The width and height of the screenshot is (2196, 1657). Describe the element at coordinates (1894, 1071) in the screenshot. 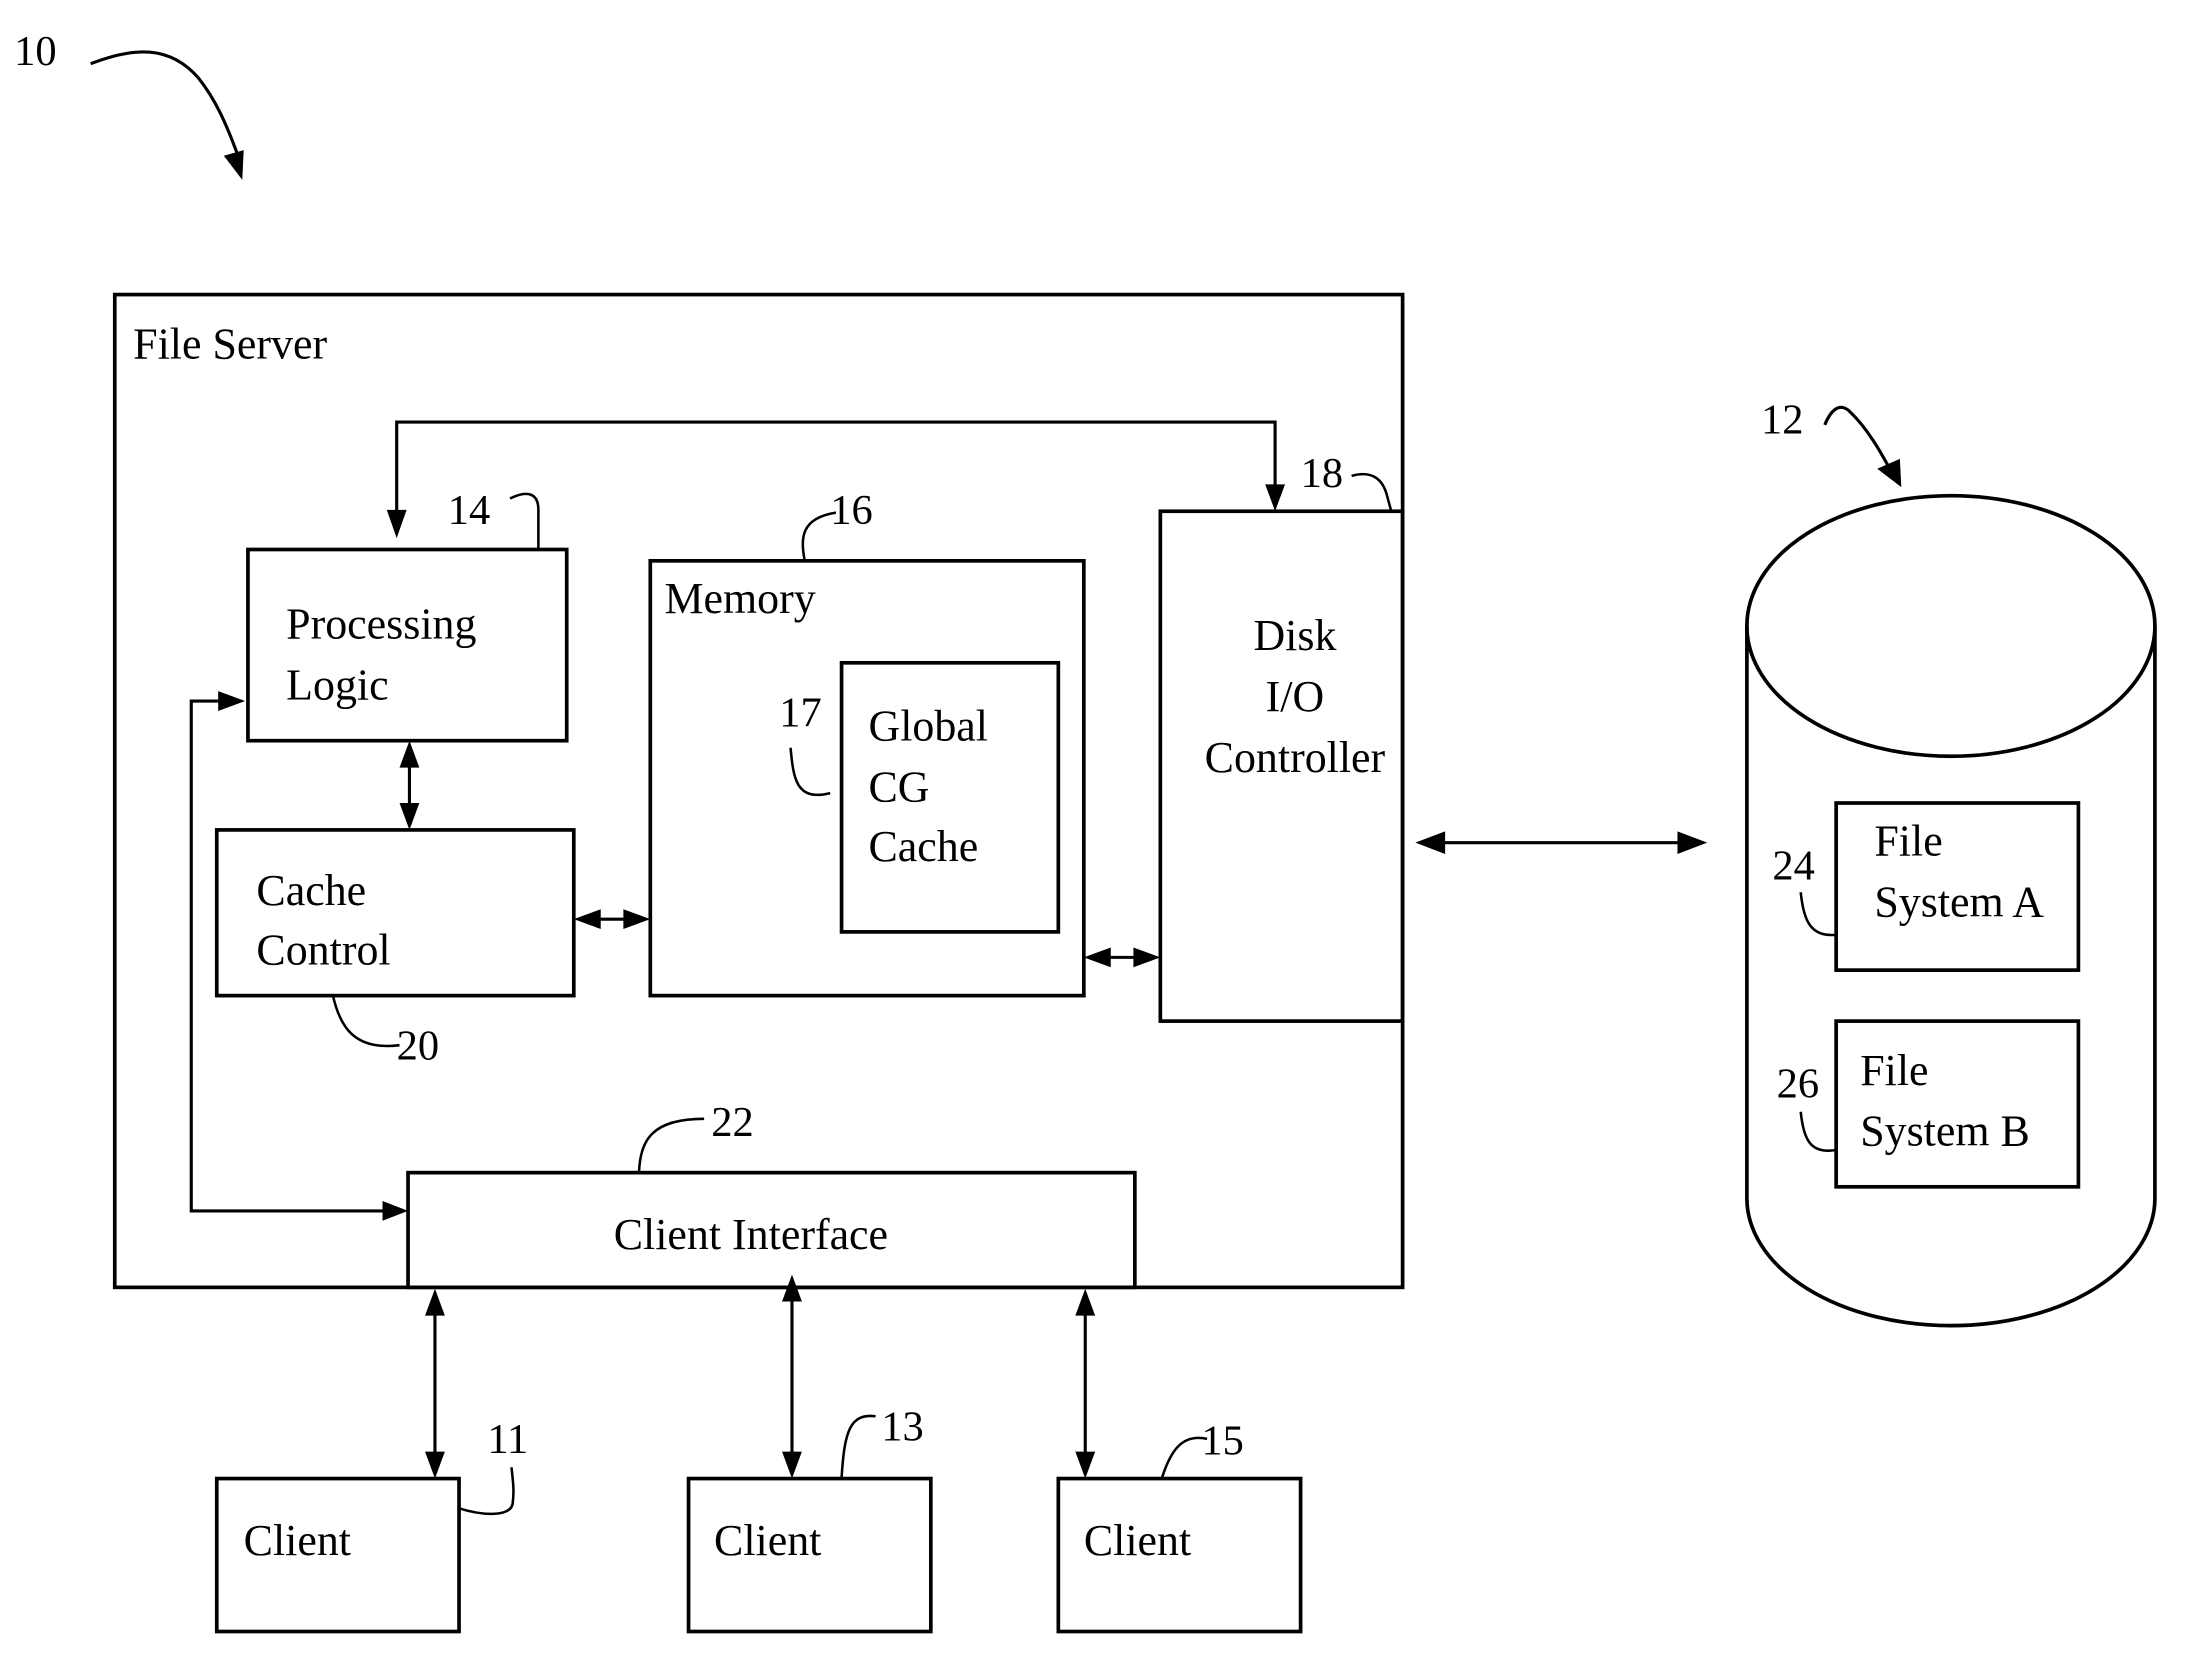

I see `file-system-b-label-line1: File` at that location.